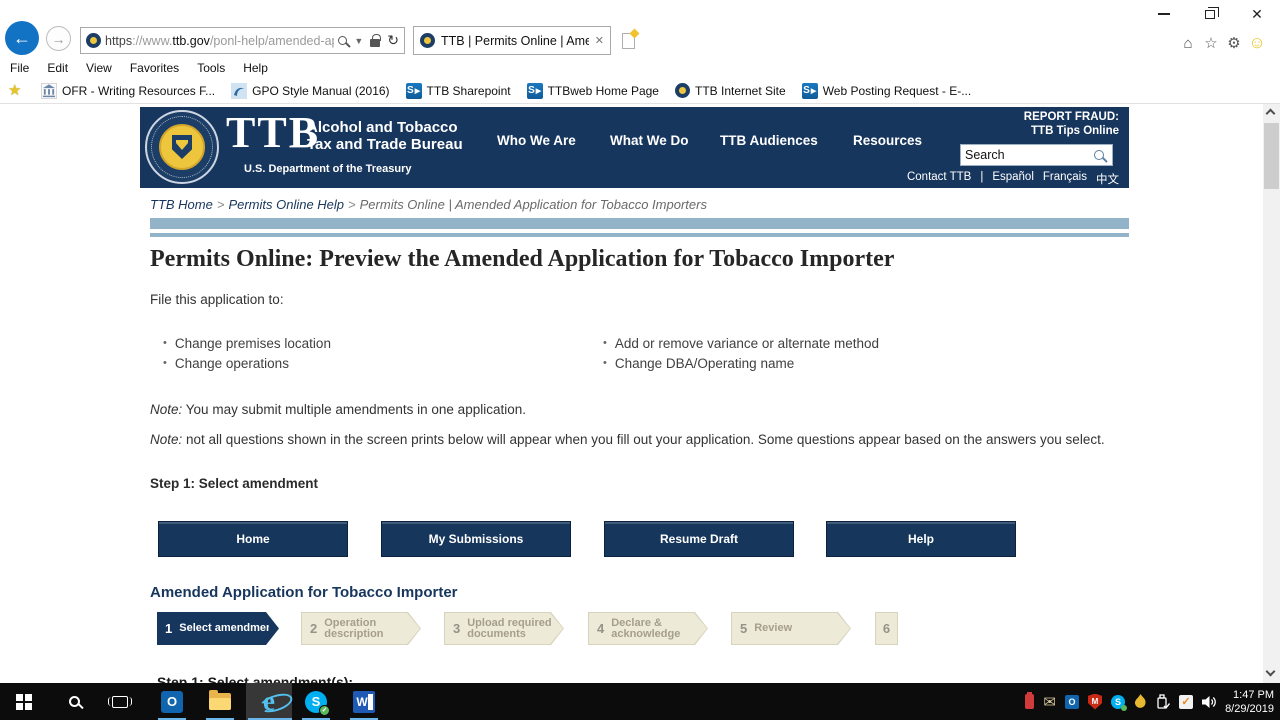  Describe the element at coordinates (364, 701) in the screenshot. I see `taskbar-word: W` at that location.